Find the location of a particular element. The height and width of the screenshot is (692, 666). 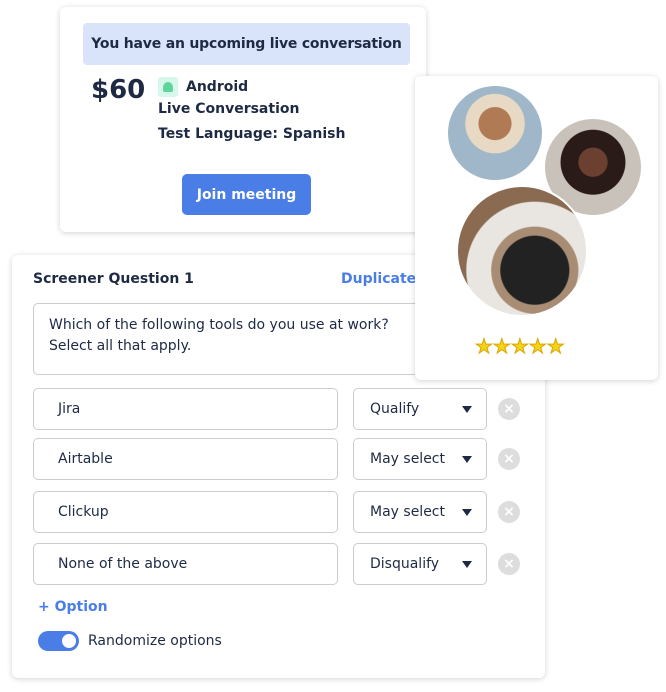

option-input: Airtable is located at coordinates (185, 459).